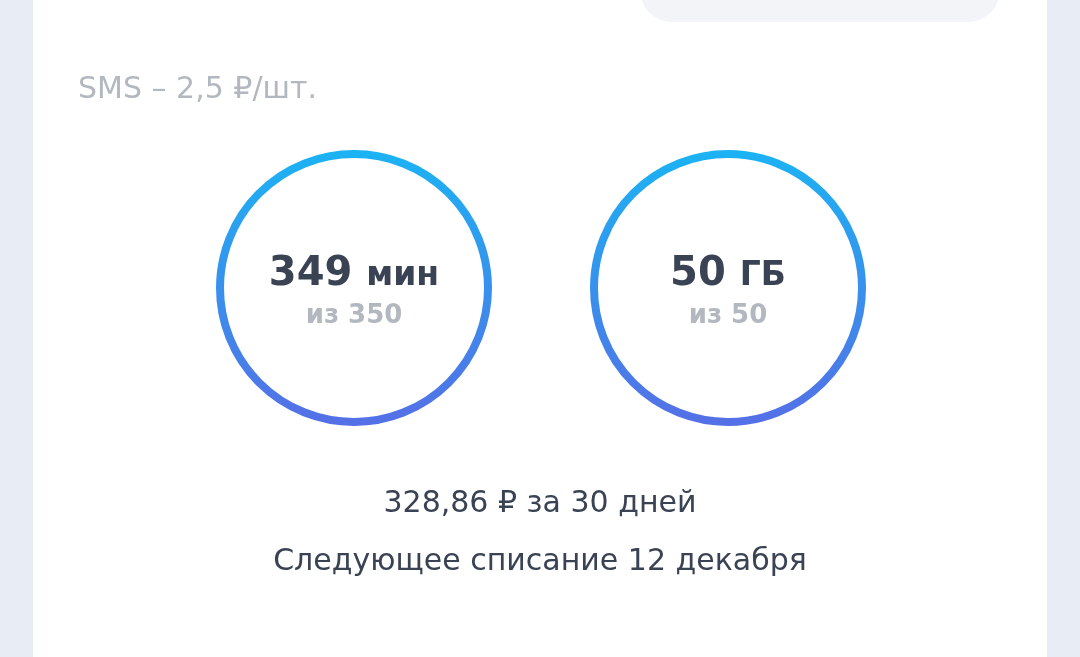  What do you see at coordinates (540, 560) in the screenshot?
I see `next-charge-text: Следующее списание 12 декабря` at bounding box center [540, 560].